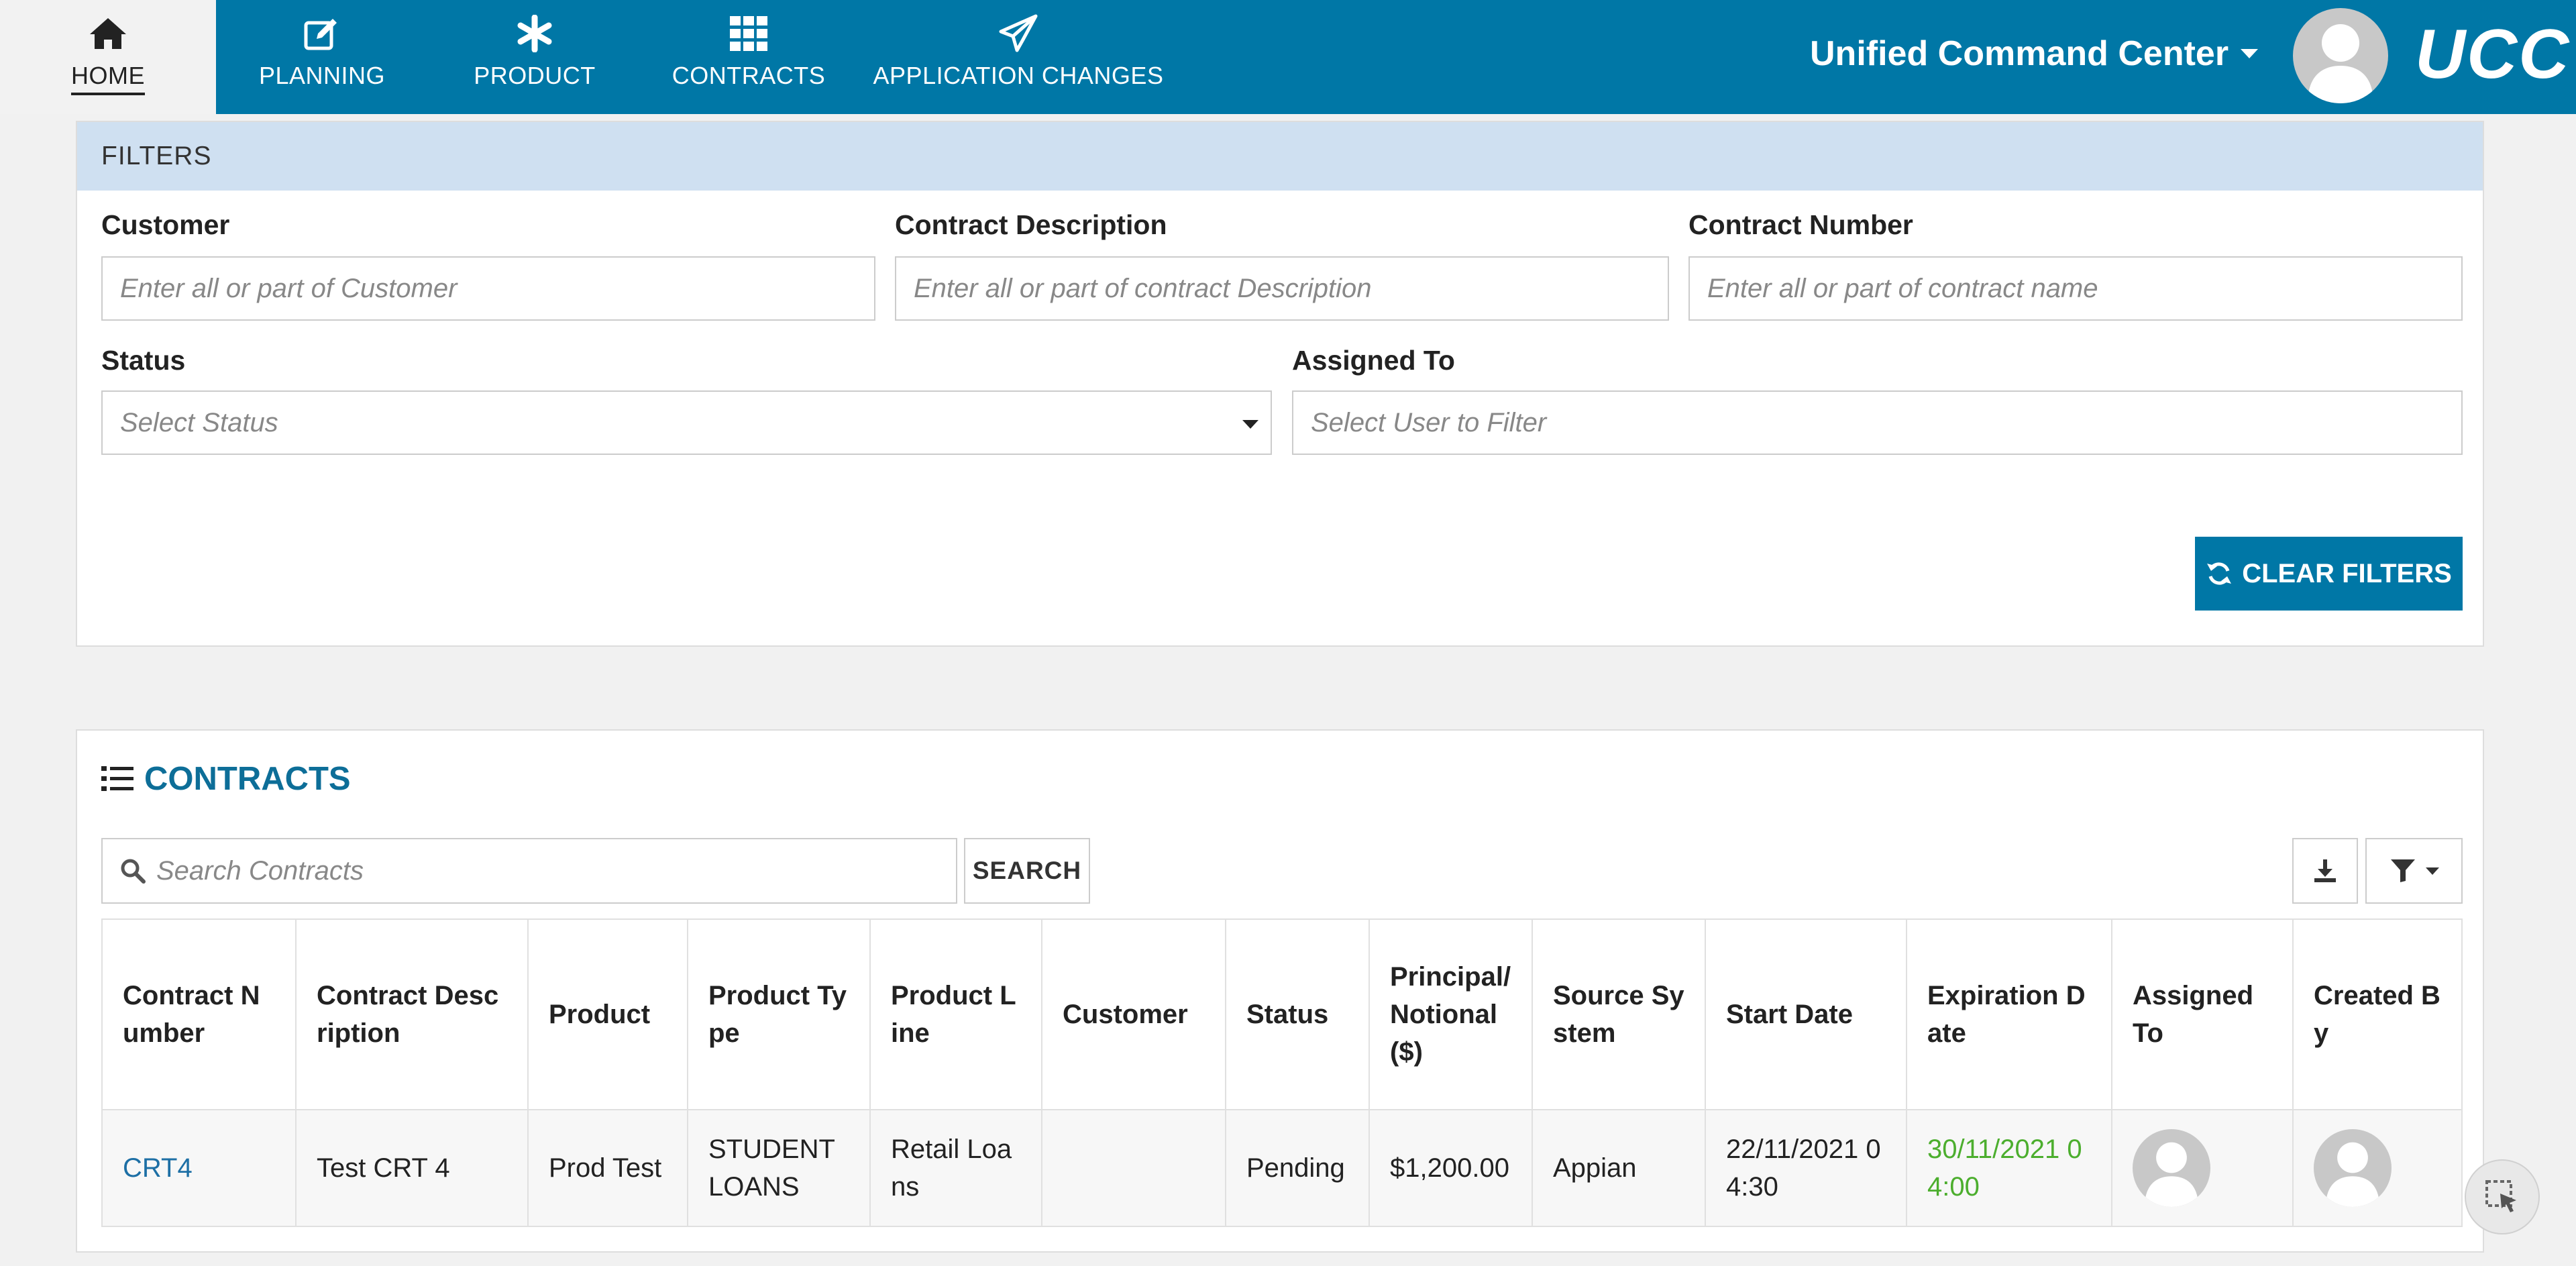  I want to click on search-contracts-placeholder: Search Contracts, so click(260, 870).